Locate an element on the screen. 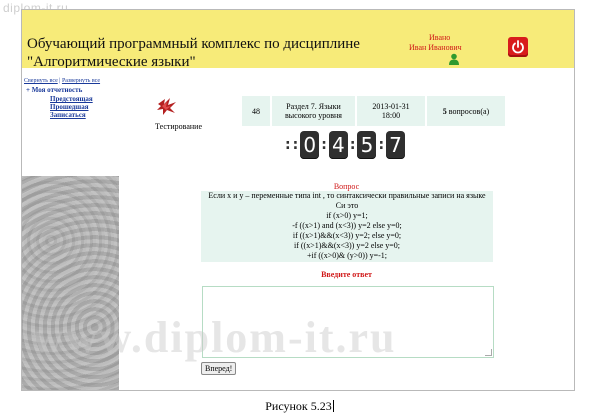 The image size is (599, 415). test-time: 18:00 is located at coordinates (391, 115).